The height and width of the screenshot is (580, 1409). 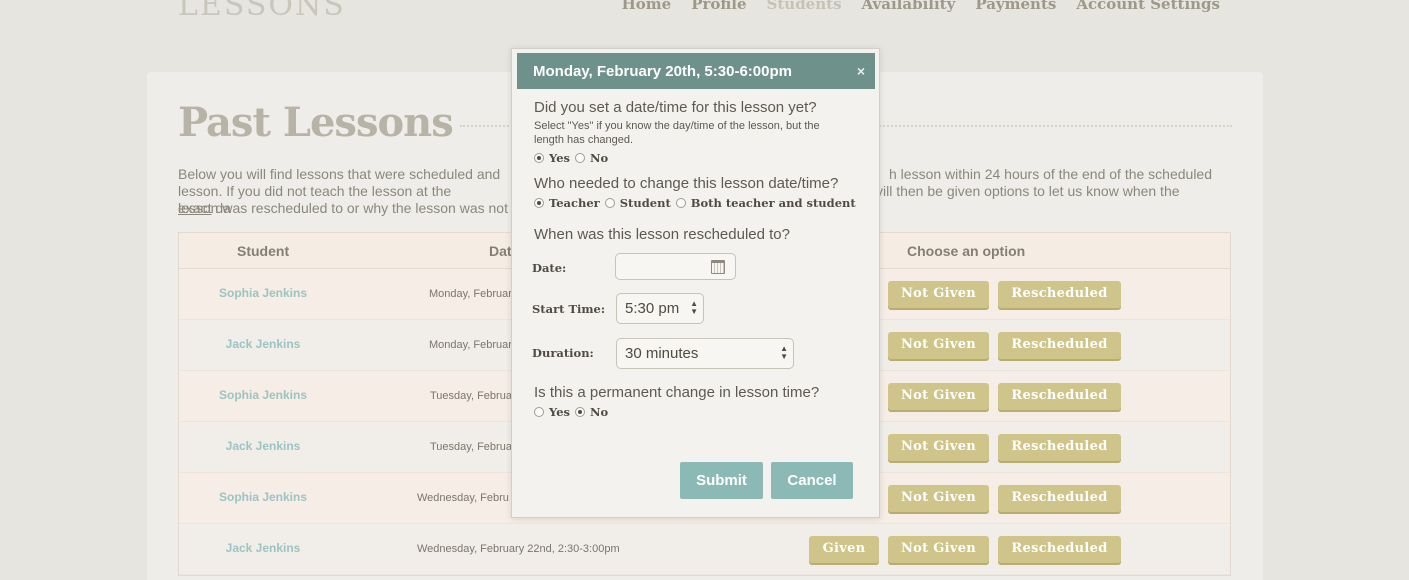 What do you see at coordinates (705, 353) in the screenshot?
I see `duration-select: 30 minutes ▲ ▼` at bounding box center [705, 353].